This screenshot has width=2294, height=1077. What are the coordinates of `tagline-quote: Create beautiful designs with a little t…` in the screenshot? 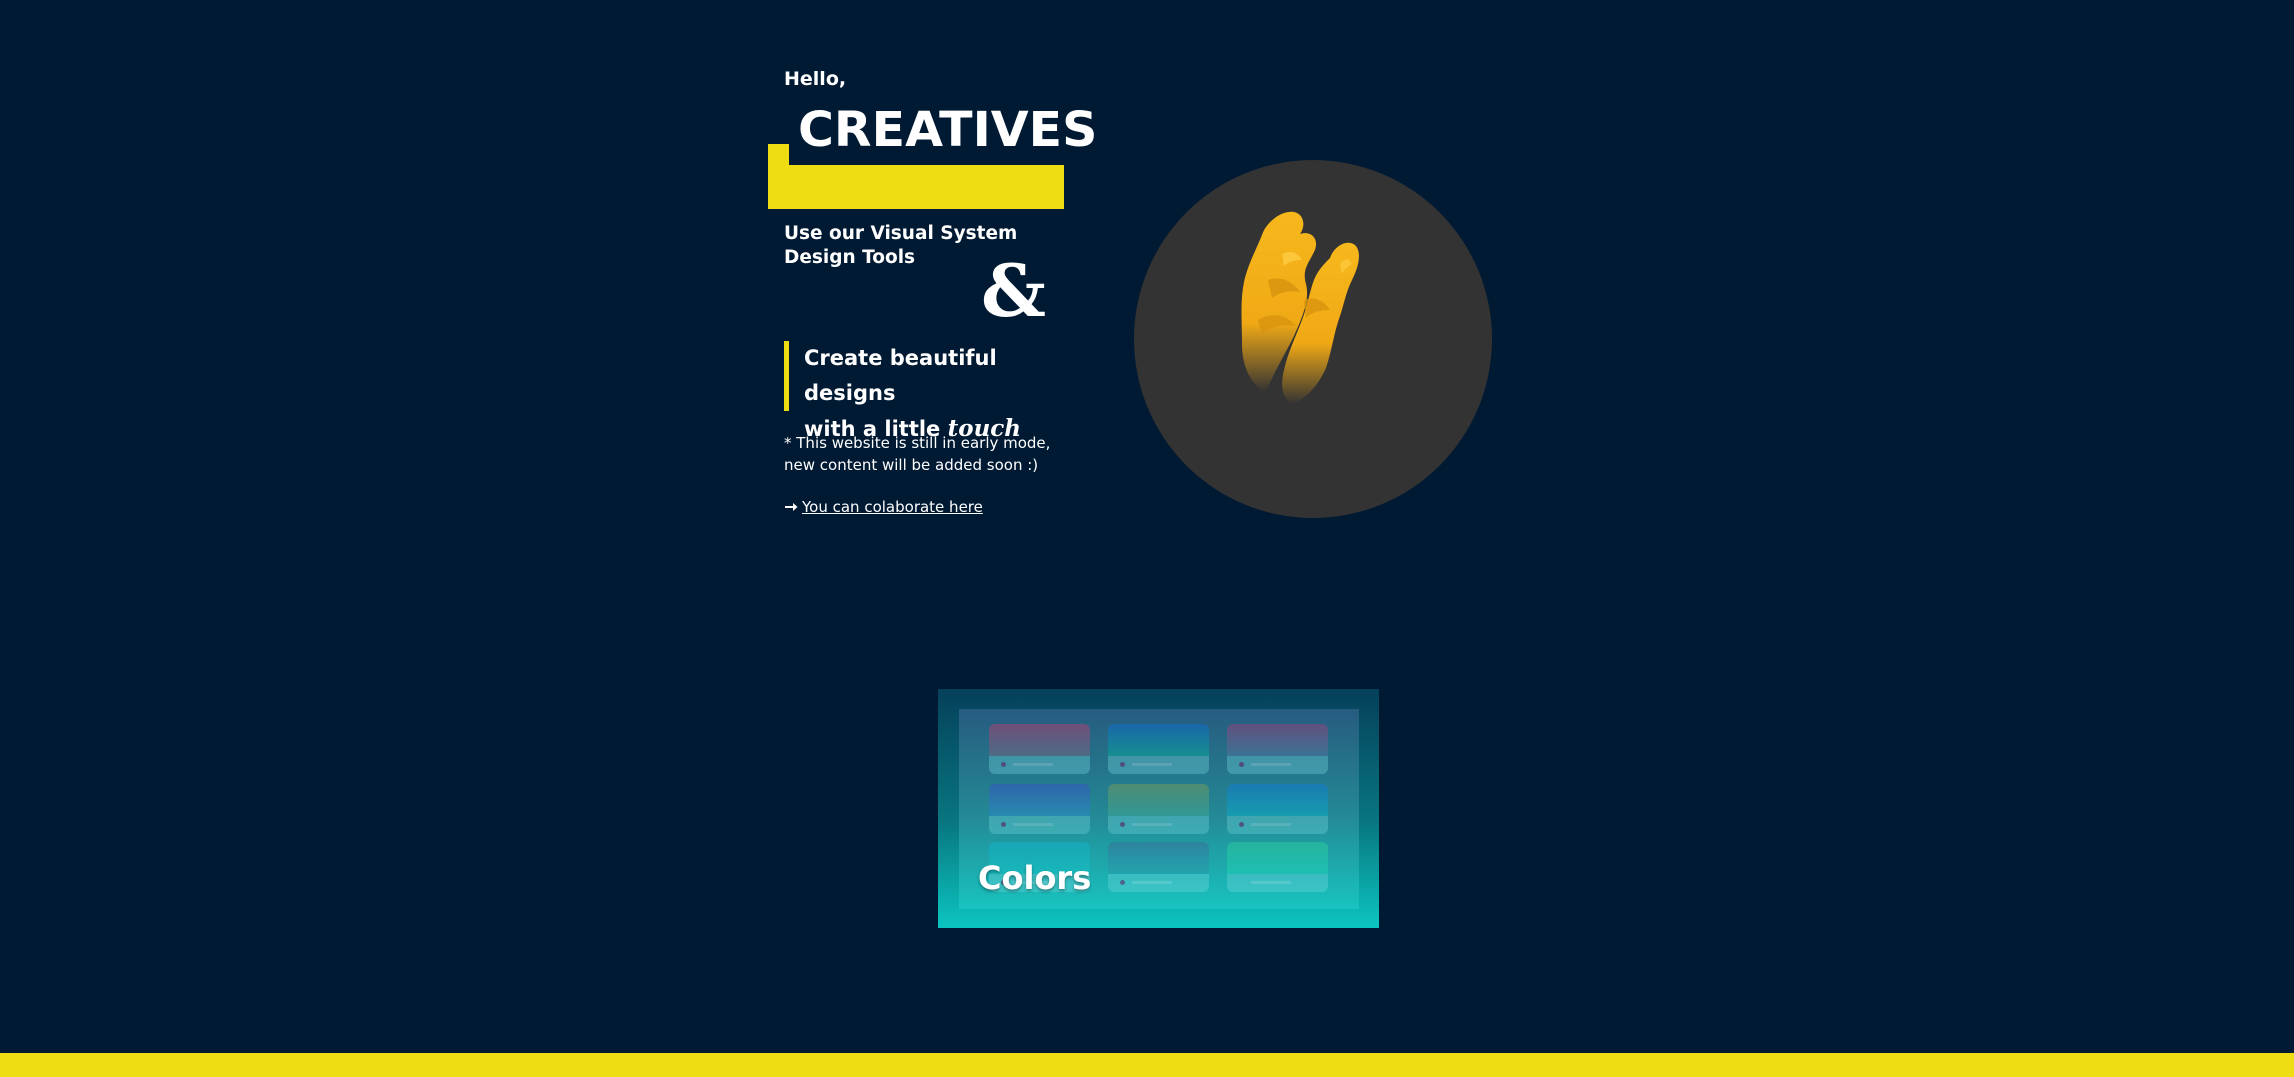 It's located at (929, 391).